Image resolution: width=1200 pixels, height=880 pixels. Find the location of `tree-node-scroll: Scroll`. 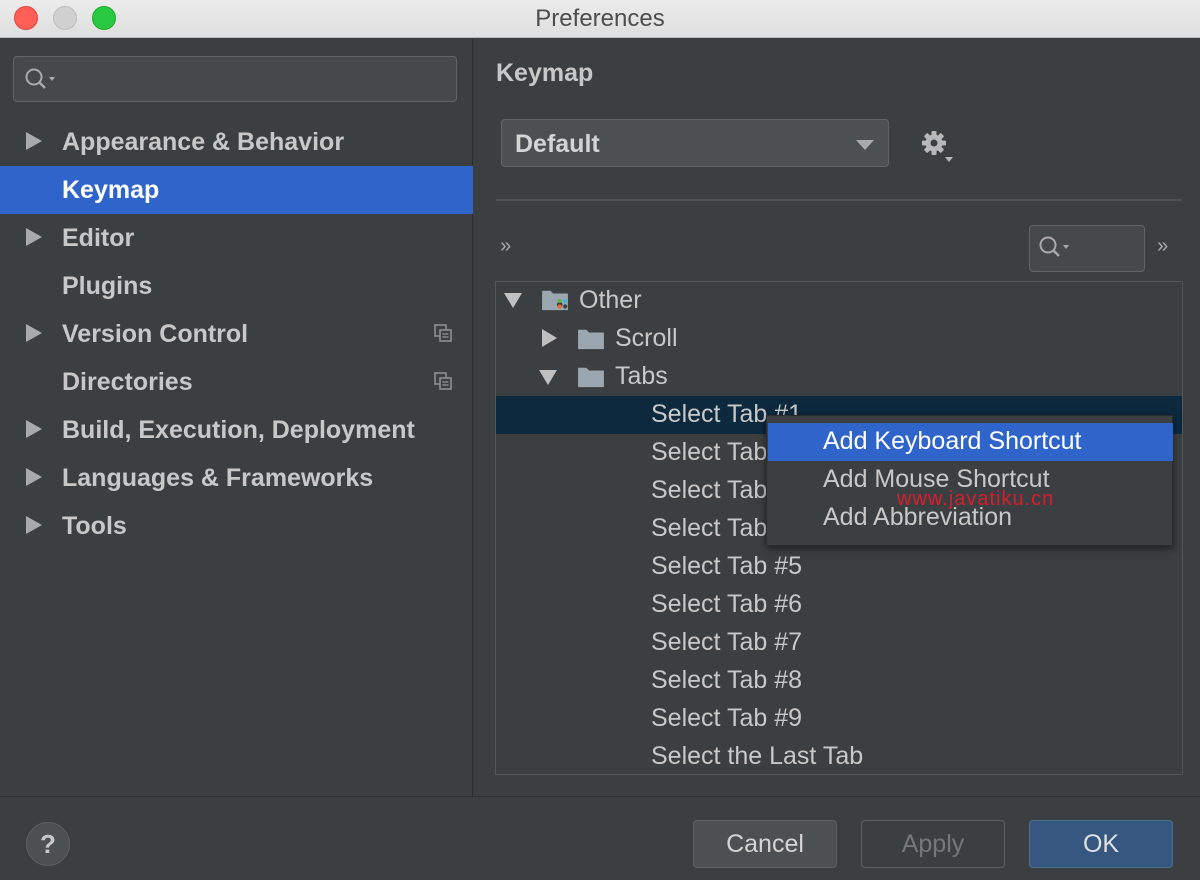

tree-node-scroll: Scroll is located at coordinates (839, 339).